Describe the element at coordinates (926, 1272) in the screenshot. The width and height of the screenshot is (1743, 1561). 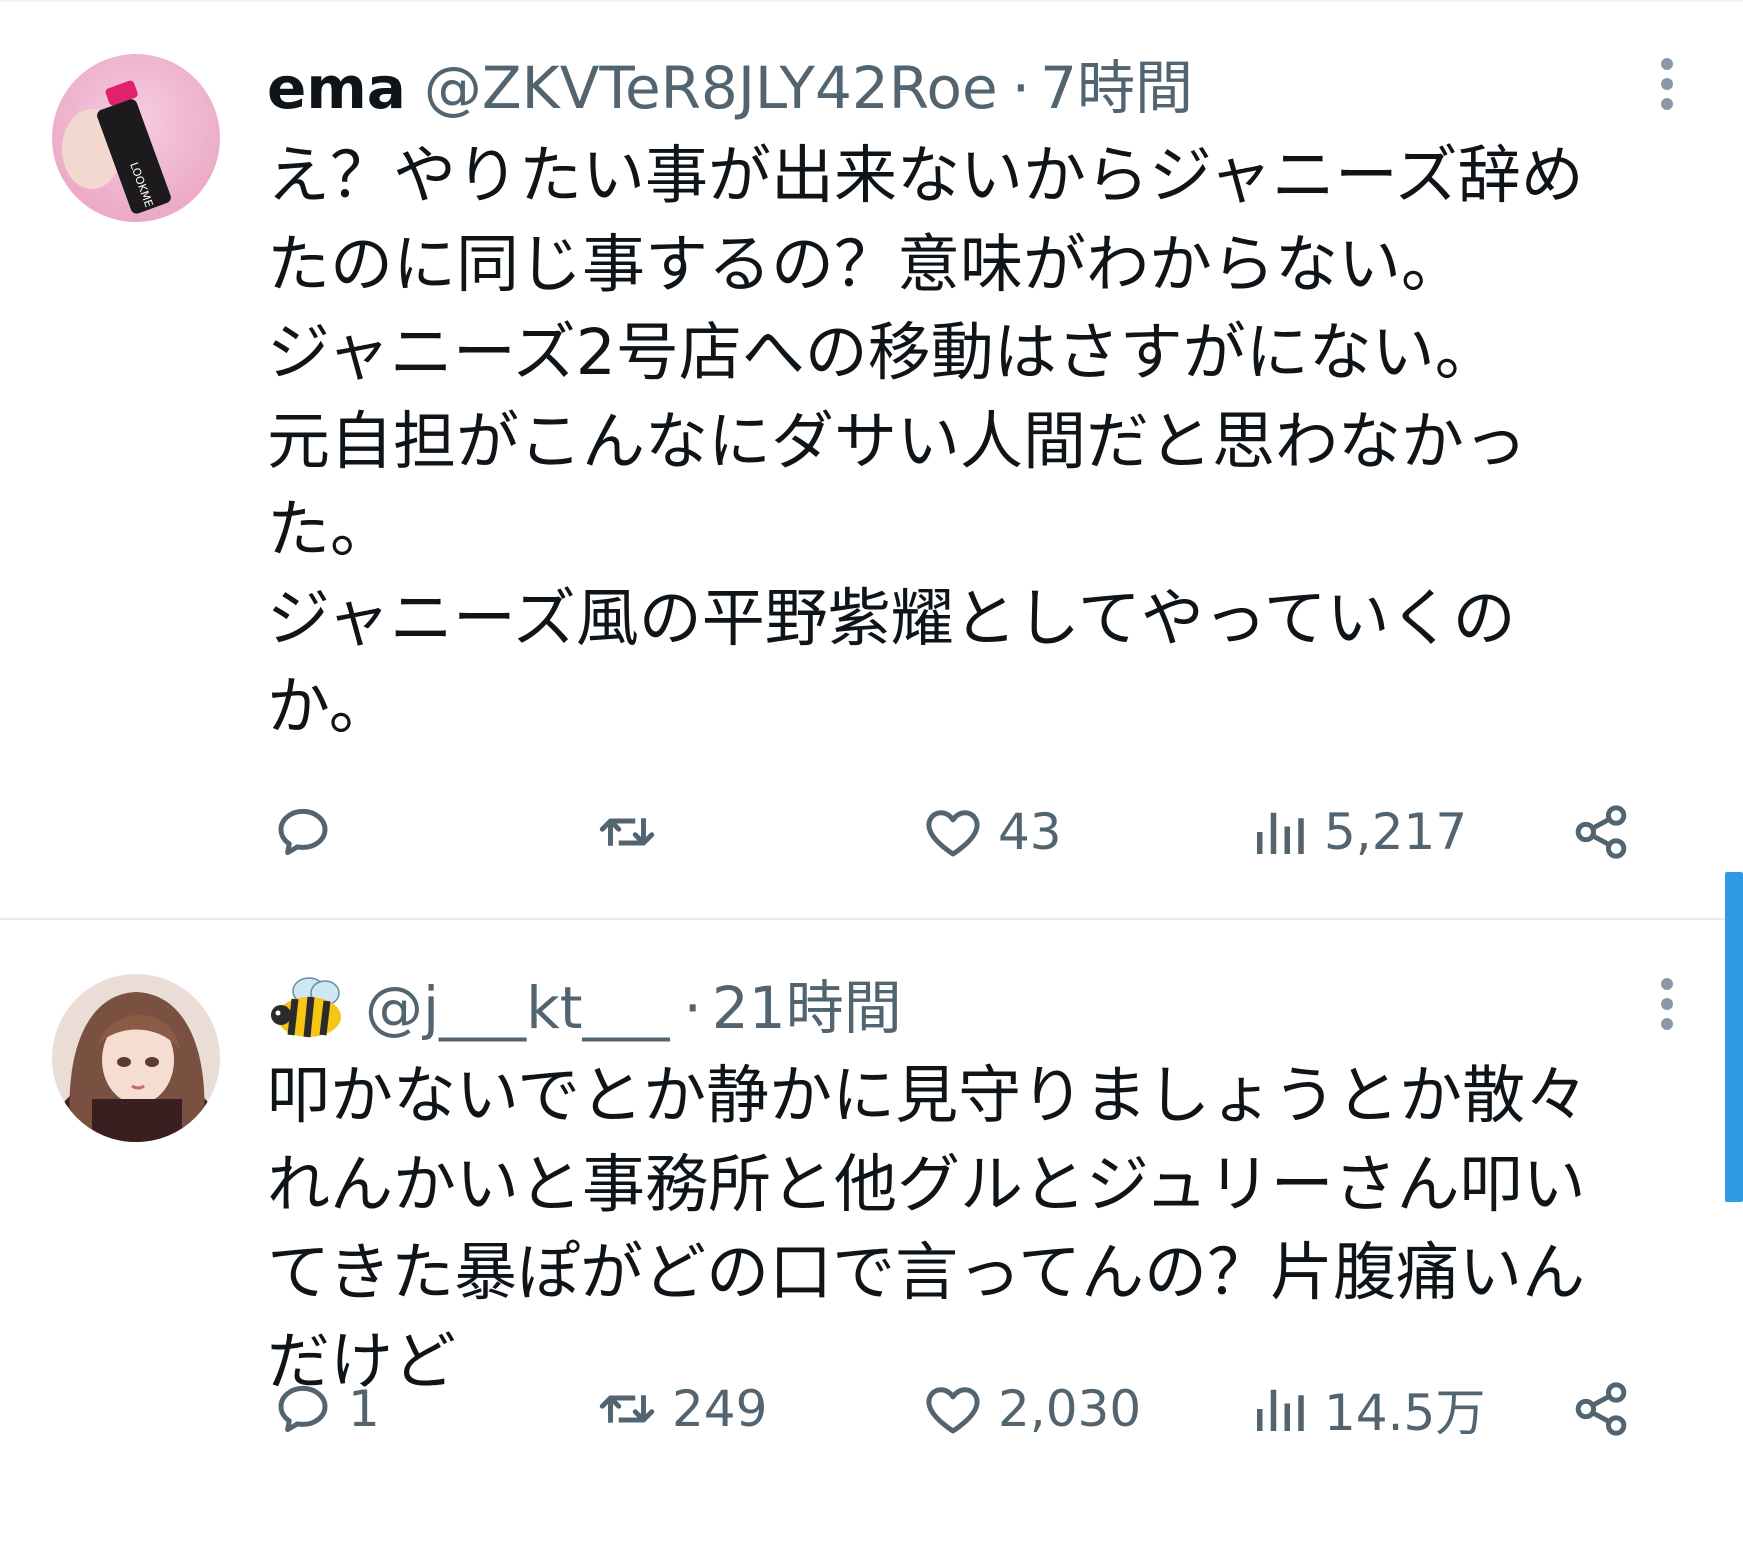
I see `tweet-text-line: てきた暴ぽがどの口で言ってんの？片腹痛いん` at that location.